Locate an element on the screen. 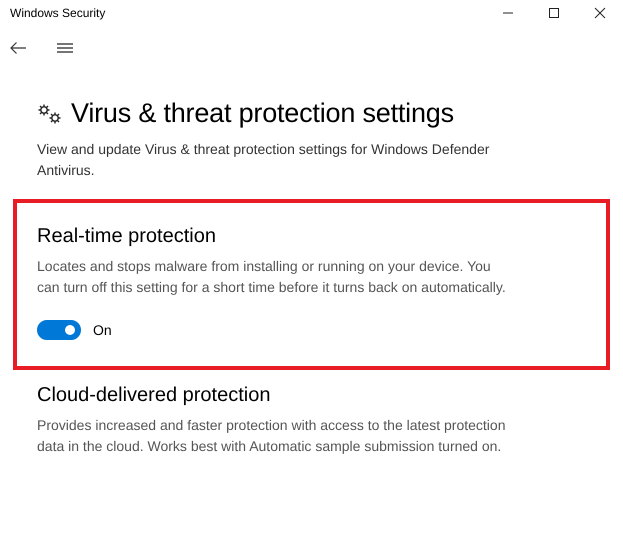 Image resolution: width=623 pixels, height=550 pixels. section-description: Provides increased and faster protection with access to the latest protection data in the cloud. Works best with Automatic sample submission turned on. is located at coordinates (271, 436).